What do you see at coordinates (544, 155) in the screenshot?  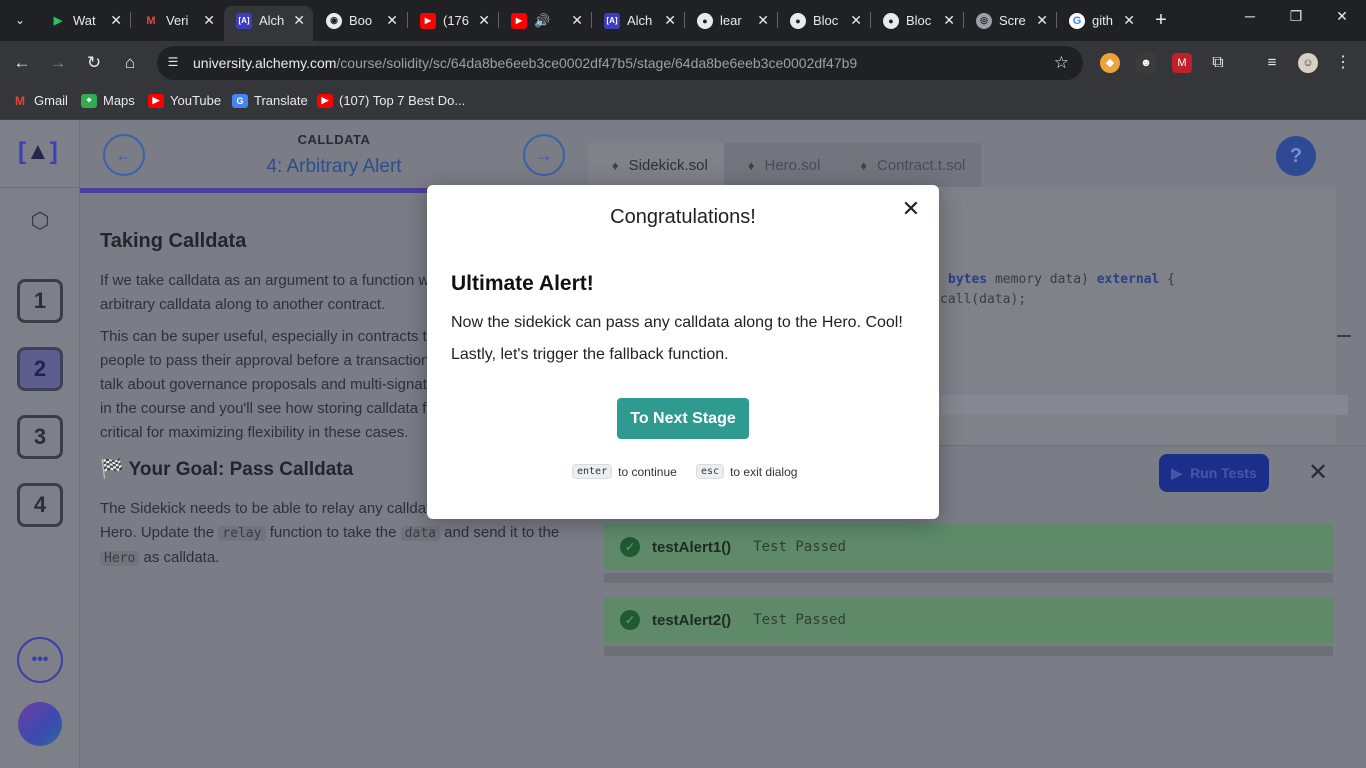 I see `next-stage-arrow-button: →` at bounding box center [544, 155].